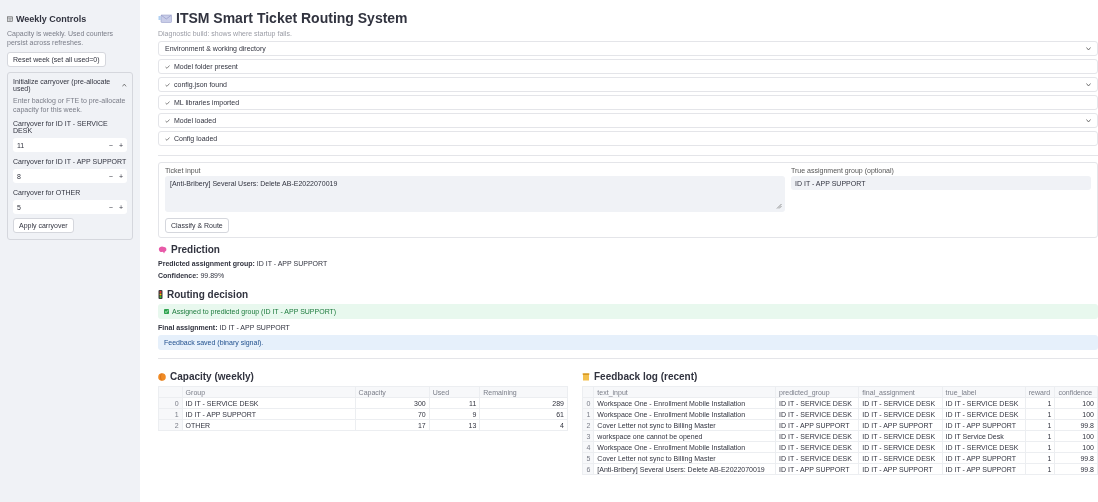  Describe the element at coordinates (165, 18) in the screenshot. I see `envelope-icon` at that location.